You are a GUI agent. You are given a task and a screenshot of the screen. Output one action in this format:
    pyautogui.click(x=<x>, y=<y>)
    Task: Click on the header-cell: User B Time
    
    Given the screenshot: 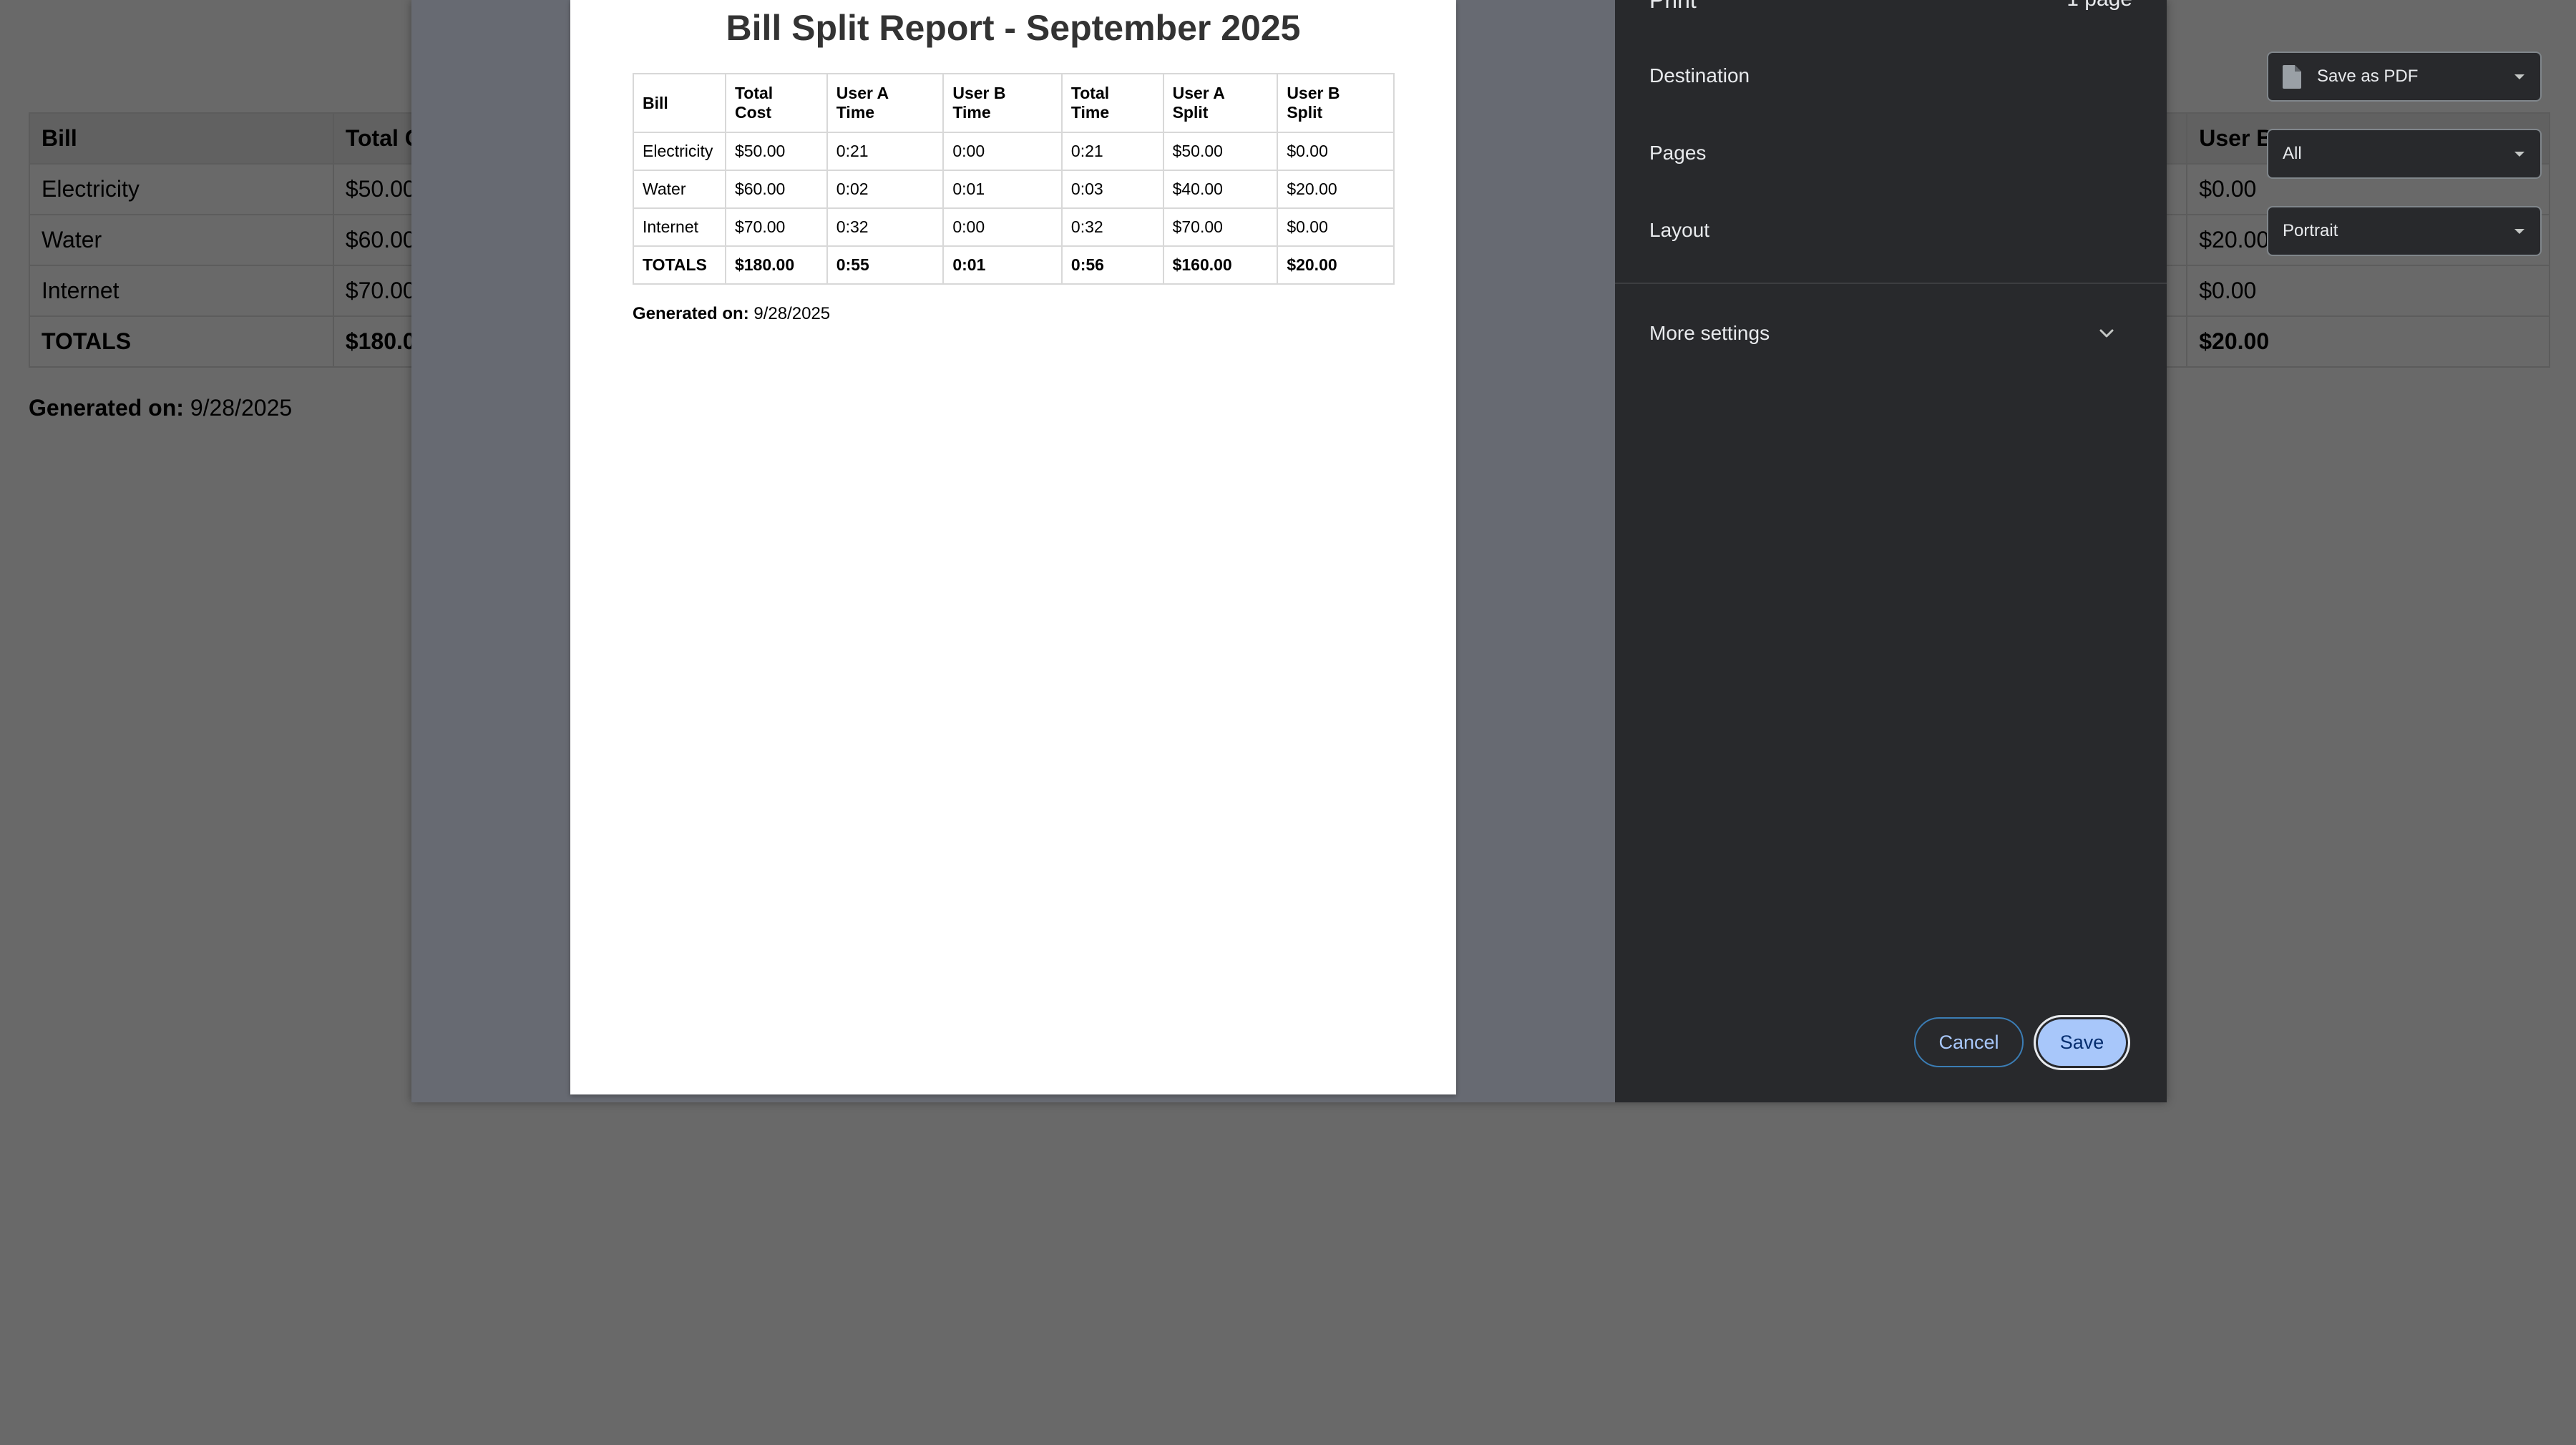 What is the action you would take?
    pyautogui.click(x=1002, y=103)
    